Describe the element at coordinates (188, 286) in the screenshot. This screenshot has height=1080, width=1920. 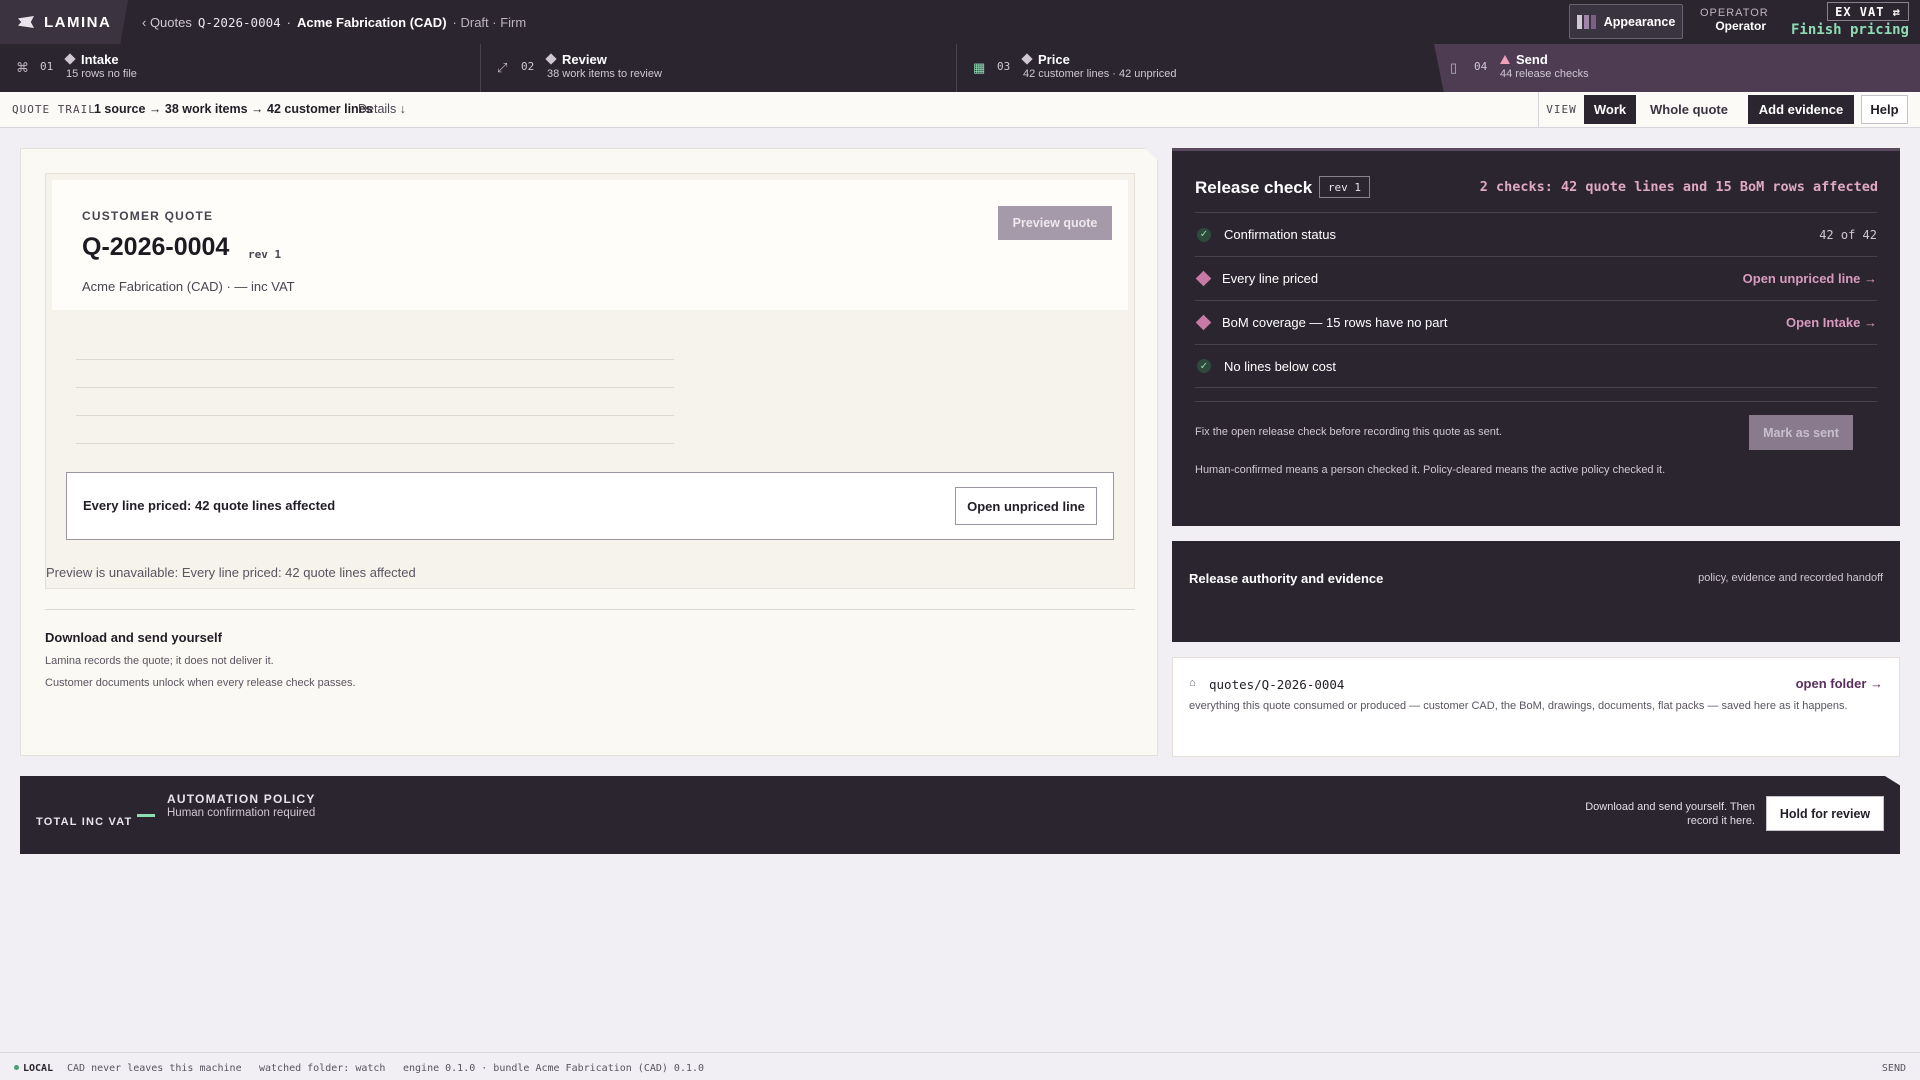
I see `quote-customer-line: Acme Fabrication (CAD) · — inc VAT` at that location.